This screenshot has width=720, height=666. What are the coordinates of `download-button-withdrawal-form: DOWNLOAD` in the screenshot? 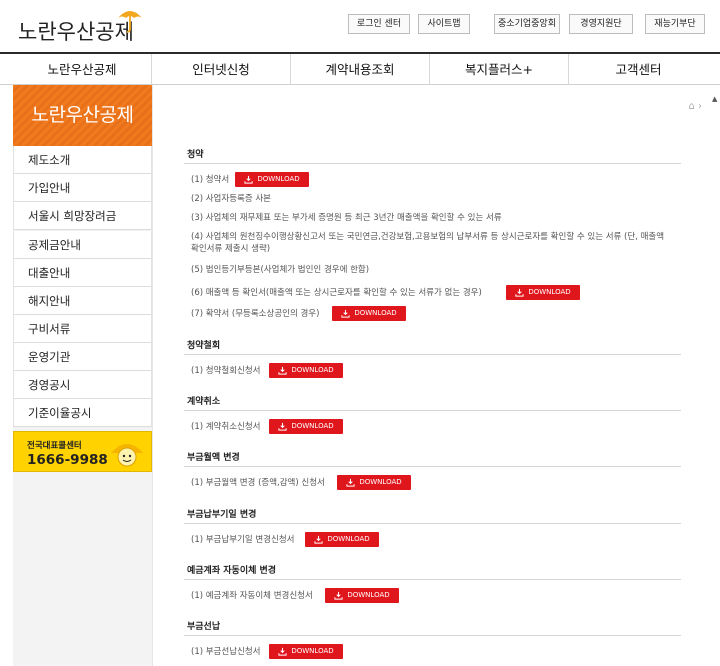 It's located at (306, 370).